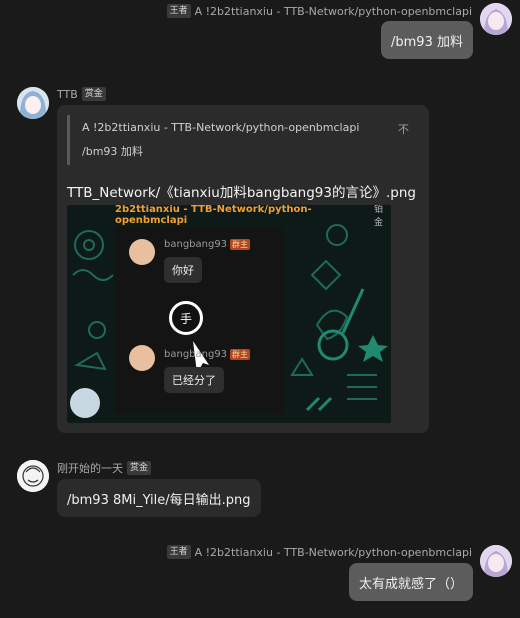  Describe the element at coordinates (403, 129) in the screenshot. I see `quote-close-button: 不` at that location.